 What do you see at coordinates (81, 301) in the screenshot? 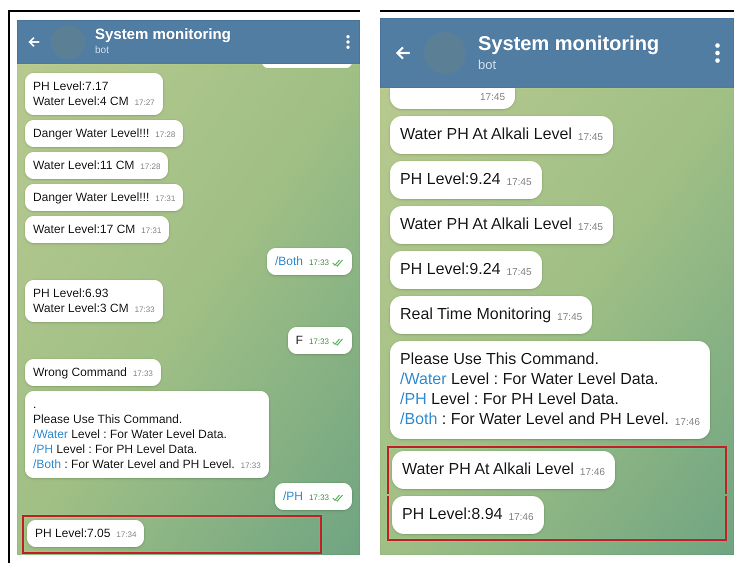
I see `message-text: PH Level:6.93 Water Level:3 CM` at bounding box center [81, 301].